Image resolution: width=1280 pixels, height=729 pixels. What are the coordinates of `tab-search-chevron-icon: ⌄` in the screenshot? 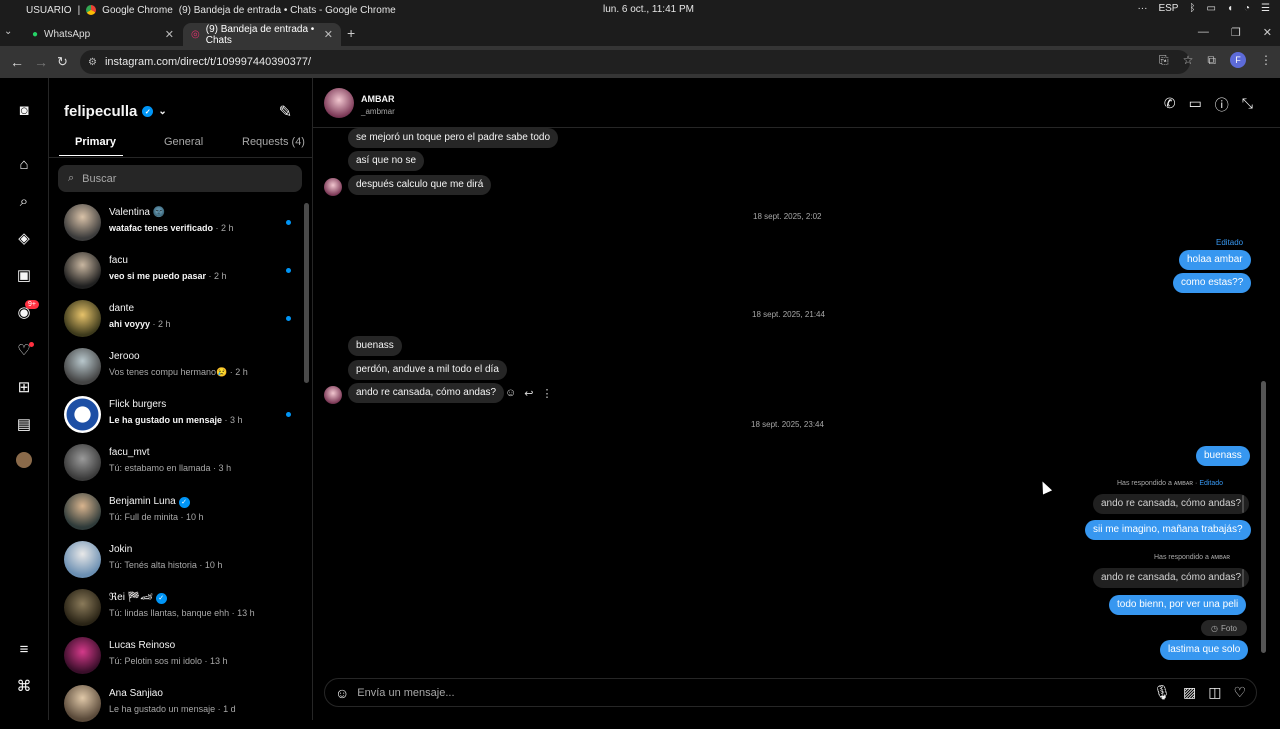 It's located at (8, 31).